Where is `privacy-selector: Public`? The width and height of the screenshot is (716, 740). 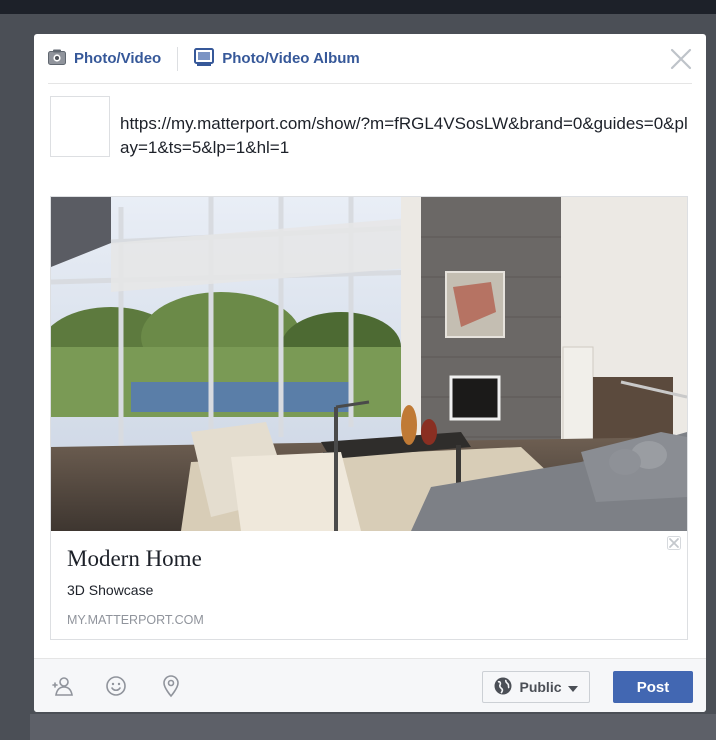 privacy-selector: Public is located at coordinates (536, 687).